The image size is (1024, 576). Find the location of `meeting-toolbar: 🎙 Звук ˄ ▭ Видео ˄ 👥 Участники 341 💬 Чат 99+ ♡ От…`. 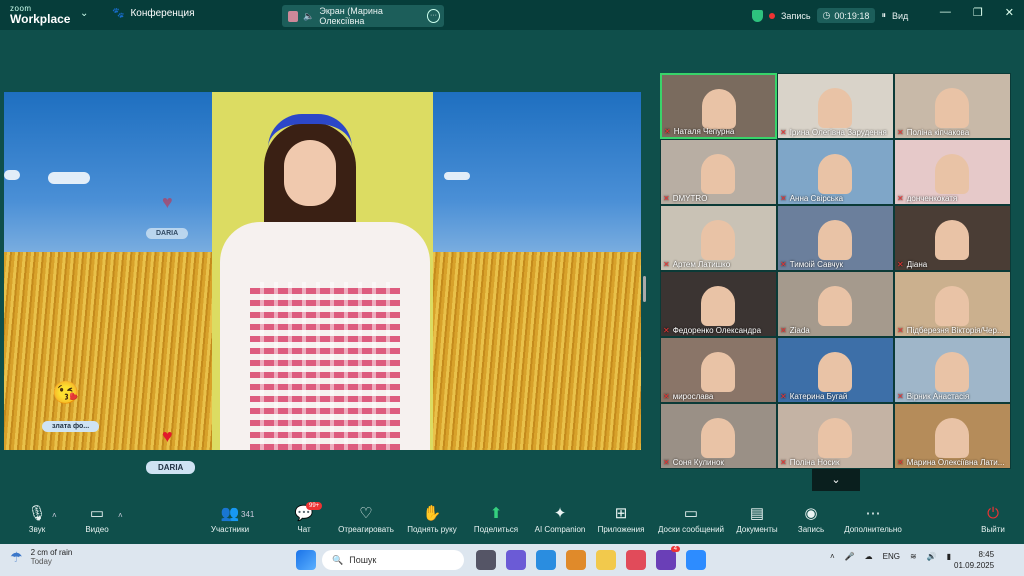

meeting-toolbar: 🎙 Звук ˄ ▭ Видео ˄ 👥 Участники 341 💬 Чат 99+ ♡ От… is located at coordinates (512, 523).